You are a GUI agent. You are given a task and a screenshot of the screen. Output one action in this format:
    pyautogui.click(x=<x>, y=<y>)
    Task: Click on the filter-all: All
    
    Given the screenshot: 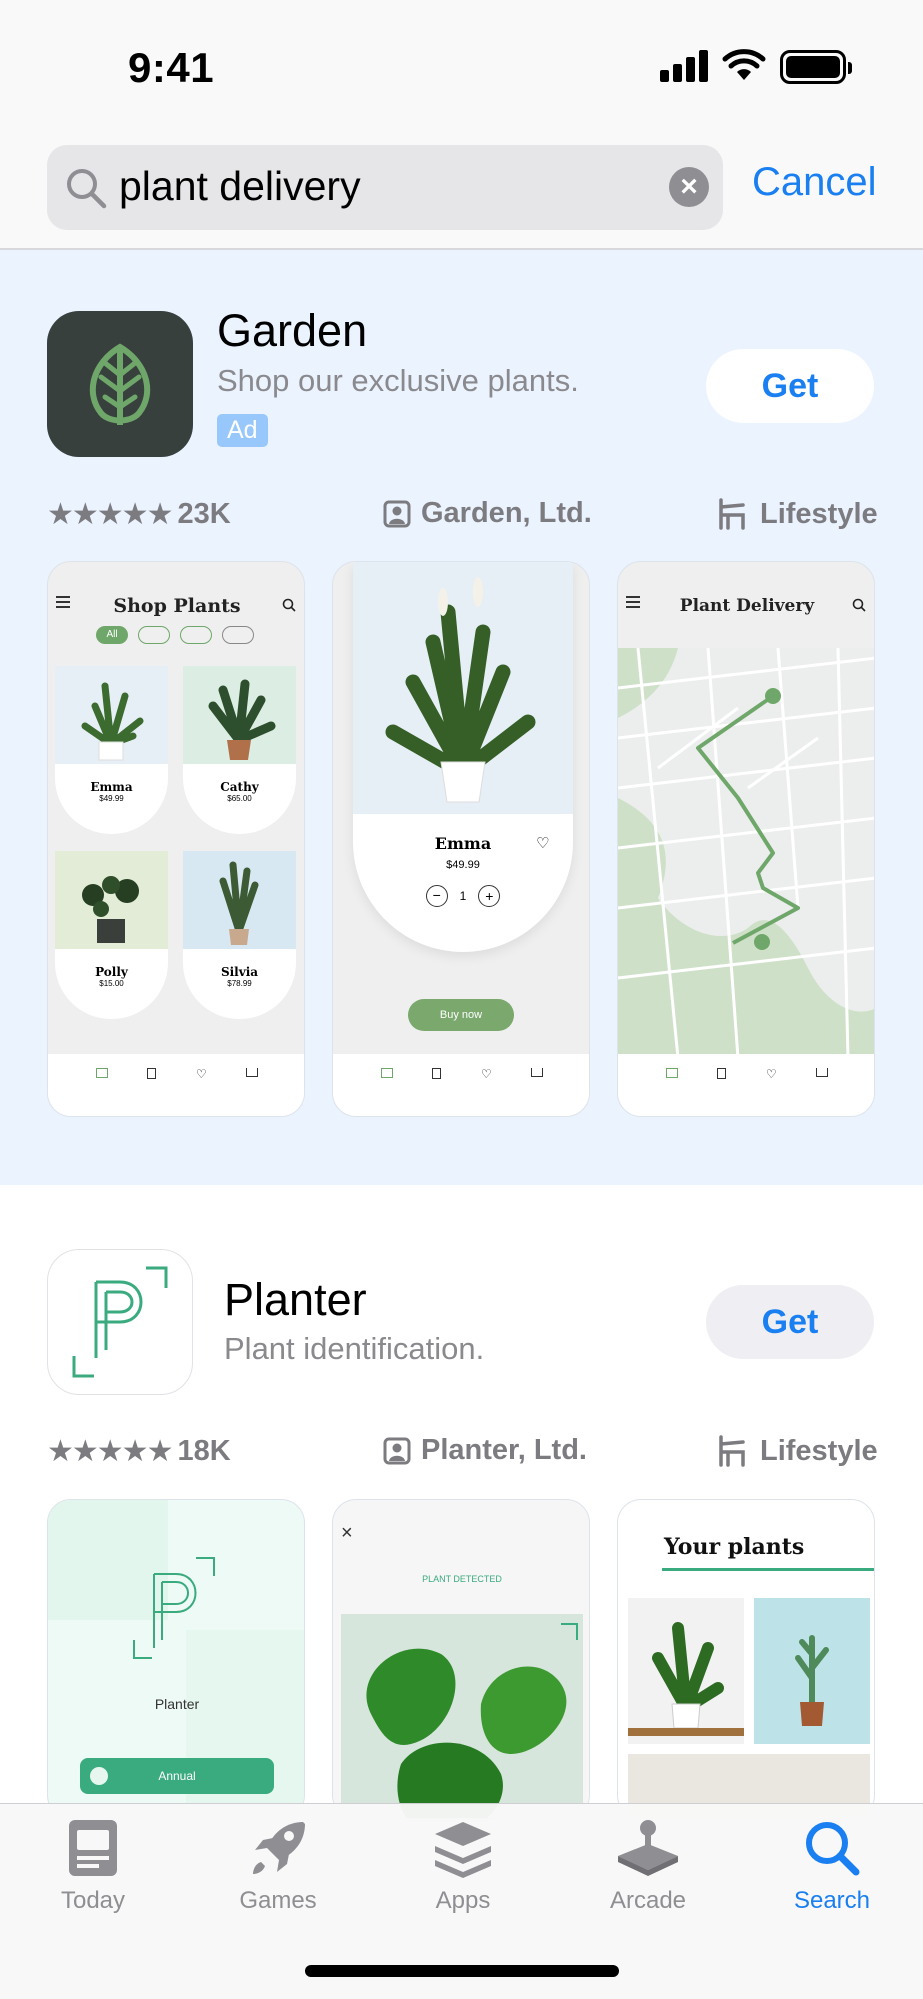 What is the action you would take?
    pyautogui.click(x=112, y=635)
    